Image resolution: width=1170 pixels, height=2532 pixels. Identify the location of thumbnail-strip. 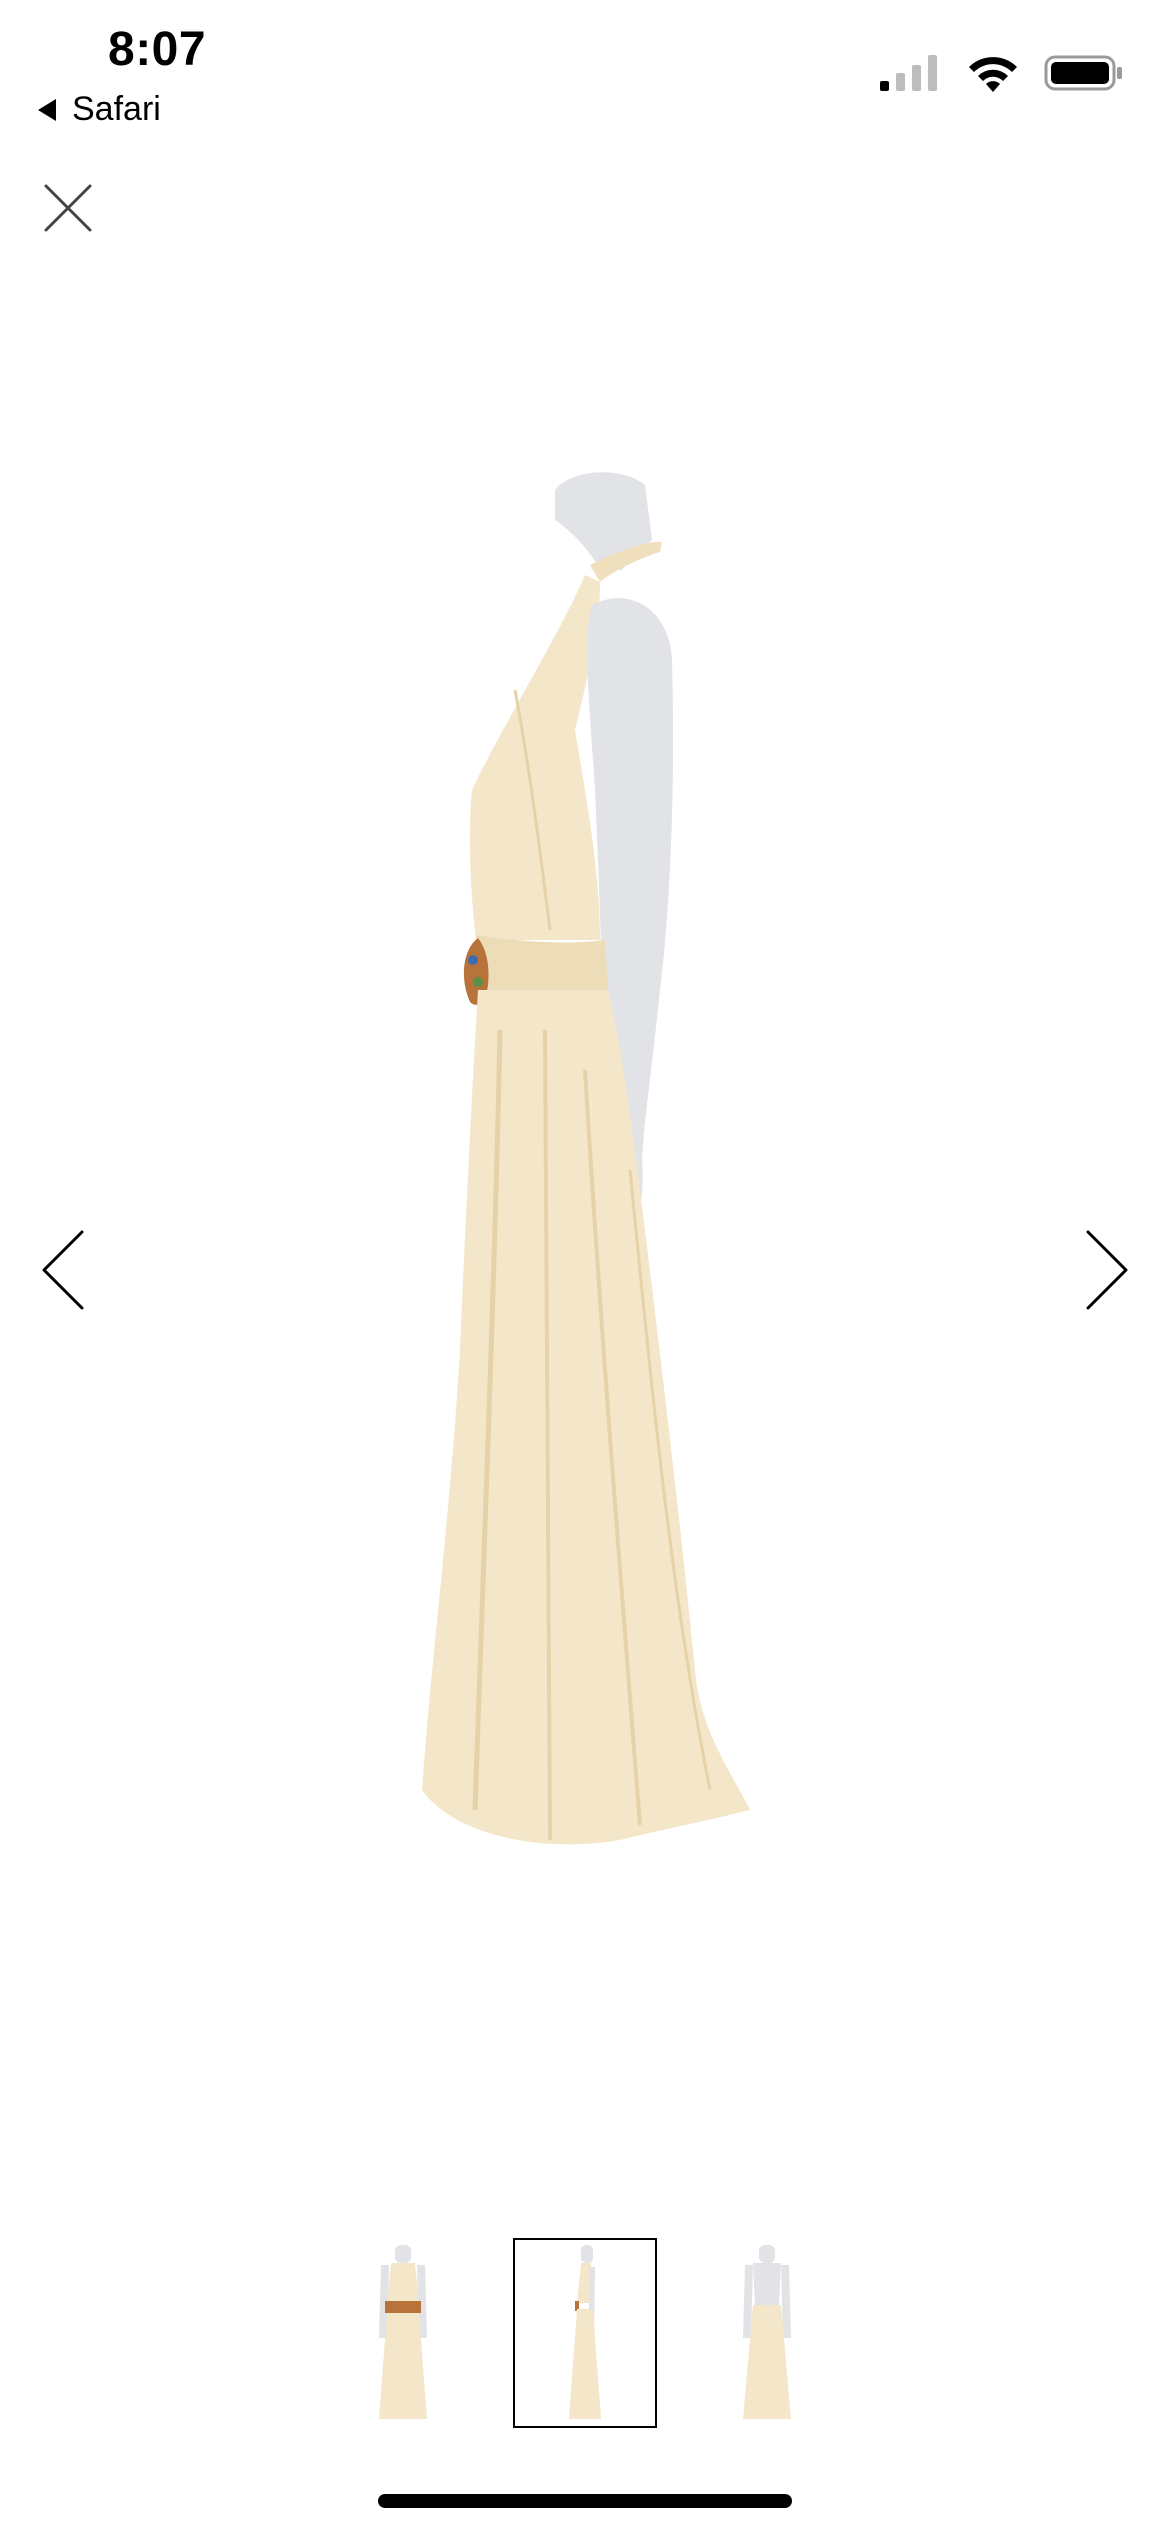
(585, 2333).